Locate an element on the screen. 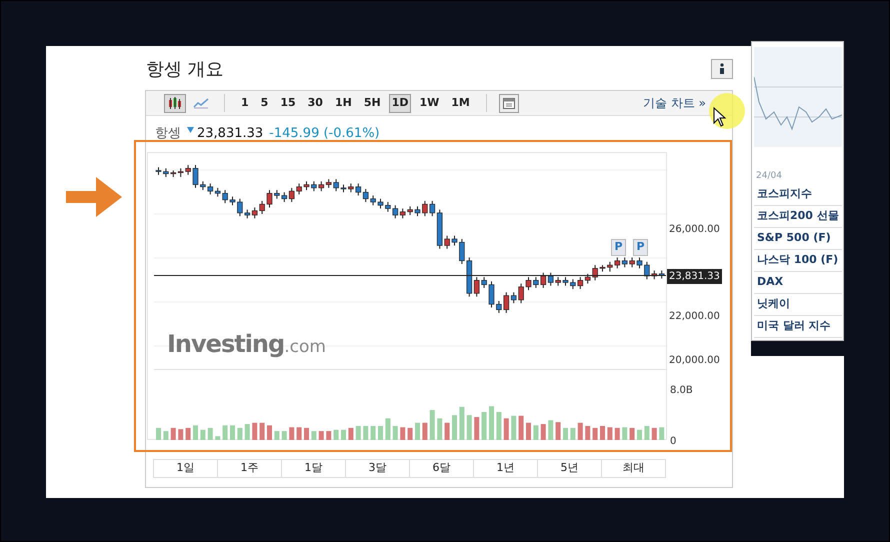 The image size is (890, 542). candlestick-button is located at coordinates (175, 103).